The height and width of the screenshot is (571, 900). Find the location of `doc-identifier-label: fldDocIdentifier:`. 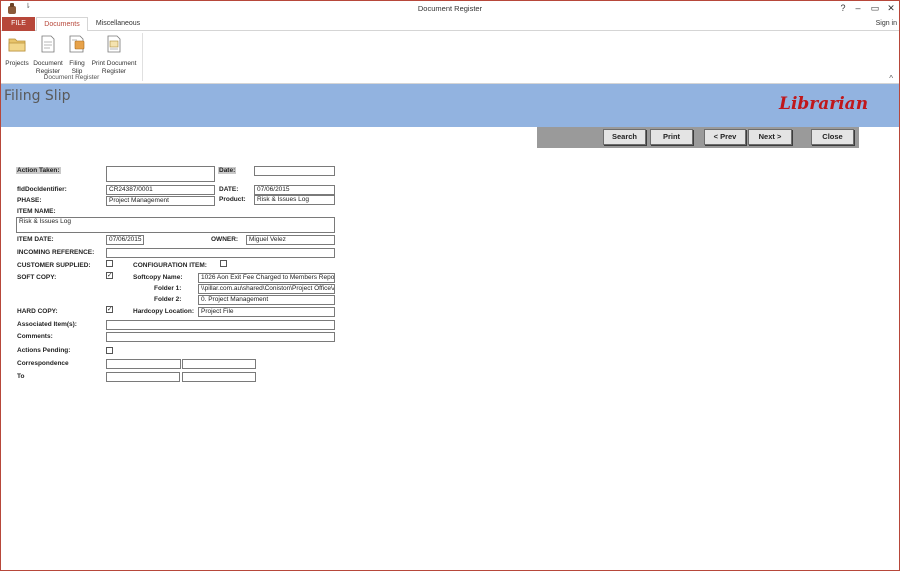

doc-identifier-label: fldDocIdentifier: is located at coordinates (42, 189).